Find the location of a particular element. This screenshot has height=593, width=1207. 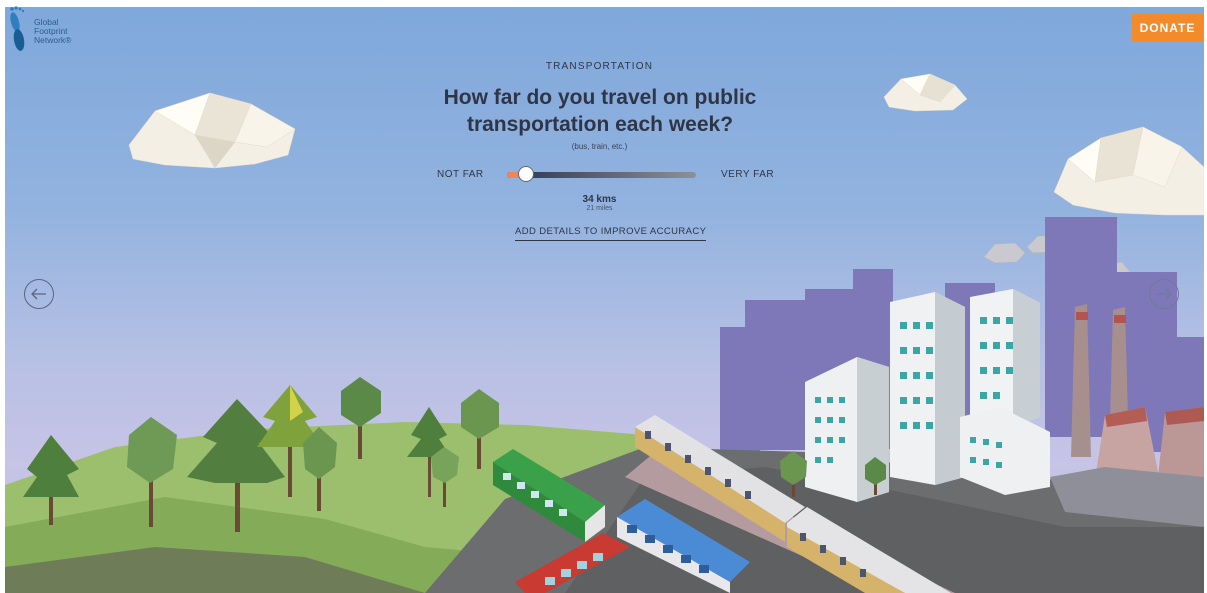

arrow-left-icon is located at coordinates (38, 294).